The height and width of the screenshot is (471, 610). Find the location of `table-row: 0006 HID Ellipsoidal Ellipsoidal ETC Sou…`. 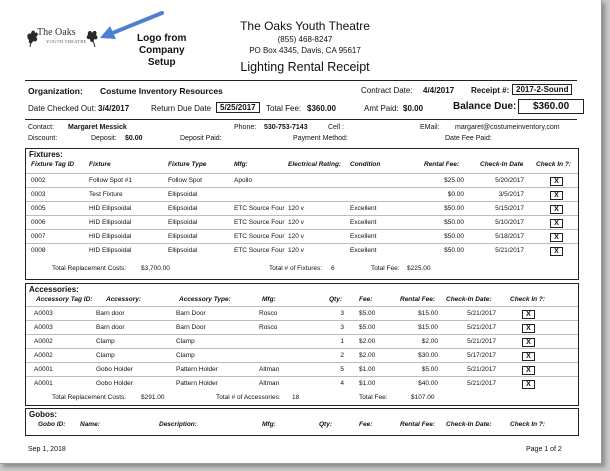

table-row: 0006 HID Ellipsoidal Ellipsoidal ETC Sou… is located at coordinates (302, 222).